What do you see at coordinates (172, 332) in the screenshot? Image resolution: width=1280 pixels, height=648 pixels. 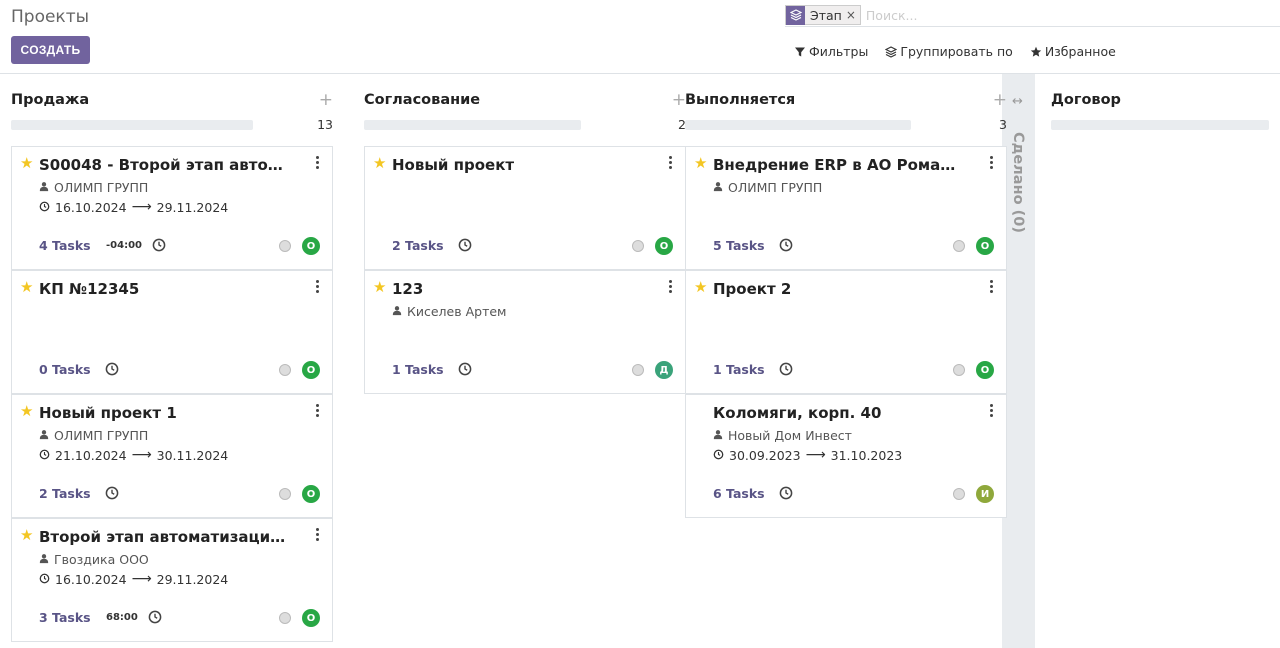 I see `project-card: ★ КП №12345 0 Tasks О` at bounding box center [172, 332].